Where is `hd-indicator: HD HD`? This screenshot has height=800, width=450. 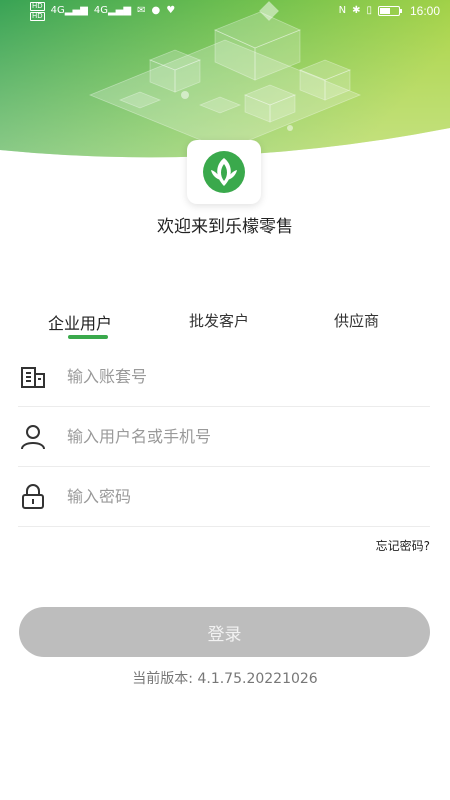 hd-indicator: HD HD is located at coordinates (37, 11).